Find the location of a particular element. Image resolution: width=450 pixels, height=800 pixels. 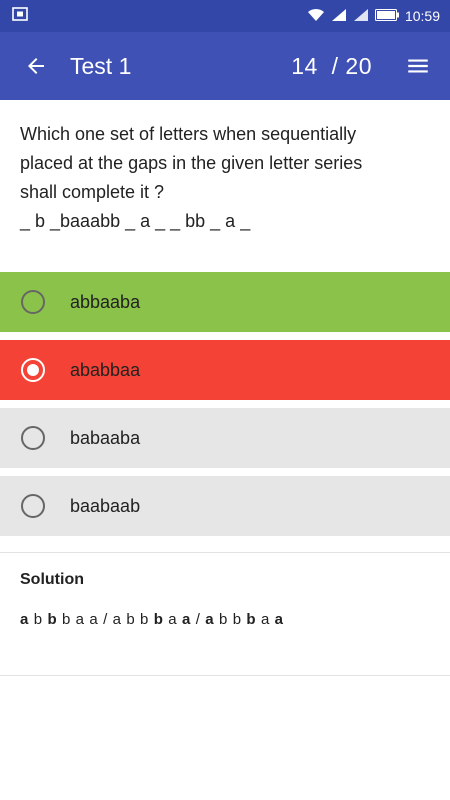

option-label: baabaab is located at coordinates (105, 505).